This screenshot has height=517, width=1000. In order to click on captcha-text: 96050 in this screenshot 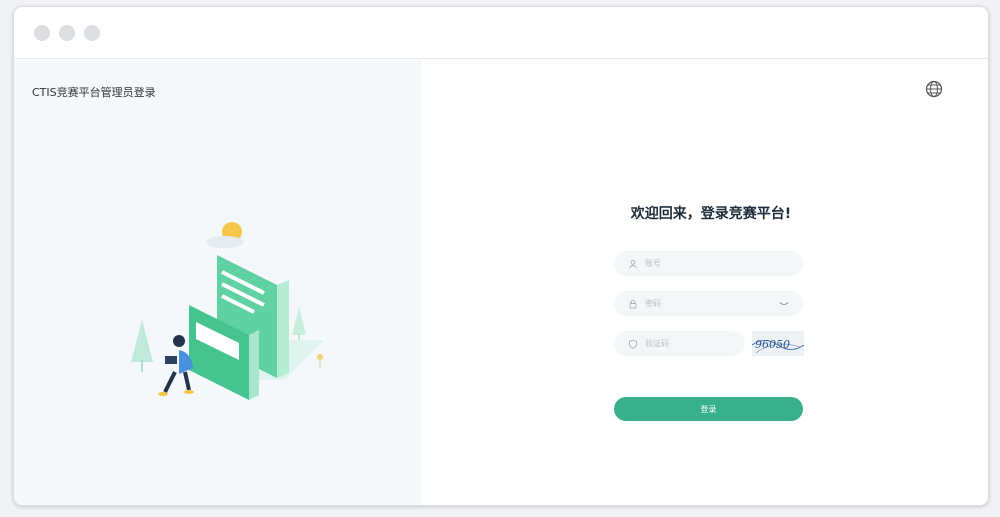, I will do `click(772, 344)`.